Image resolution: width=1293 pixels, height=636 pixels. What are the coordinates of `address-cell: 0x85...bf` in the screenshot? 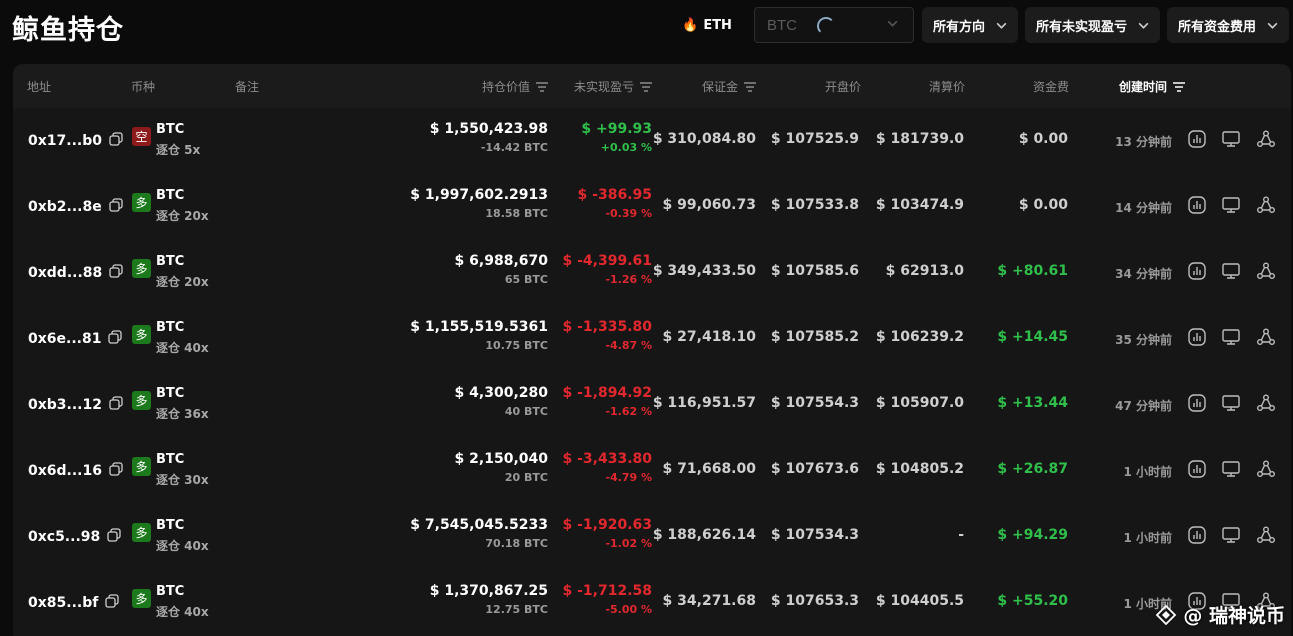 It's located at (73, 603).